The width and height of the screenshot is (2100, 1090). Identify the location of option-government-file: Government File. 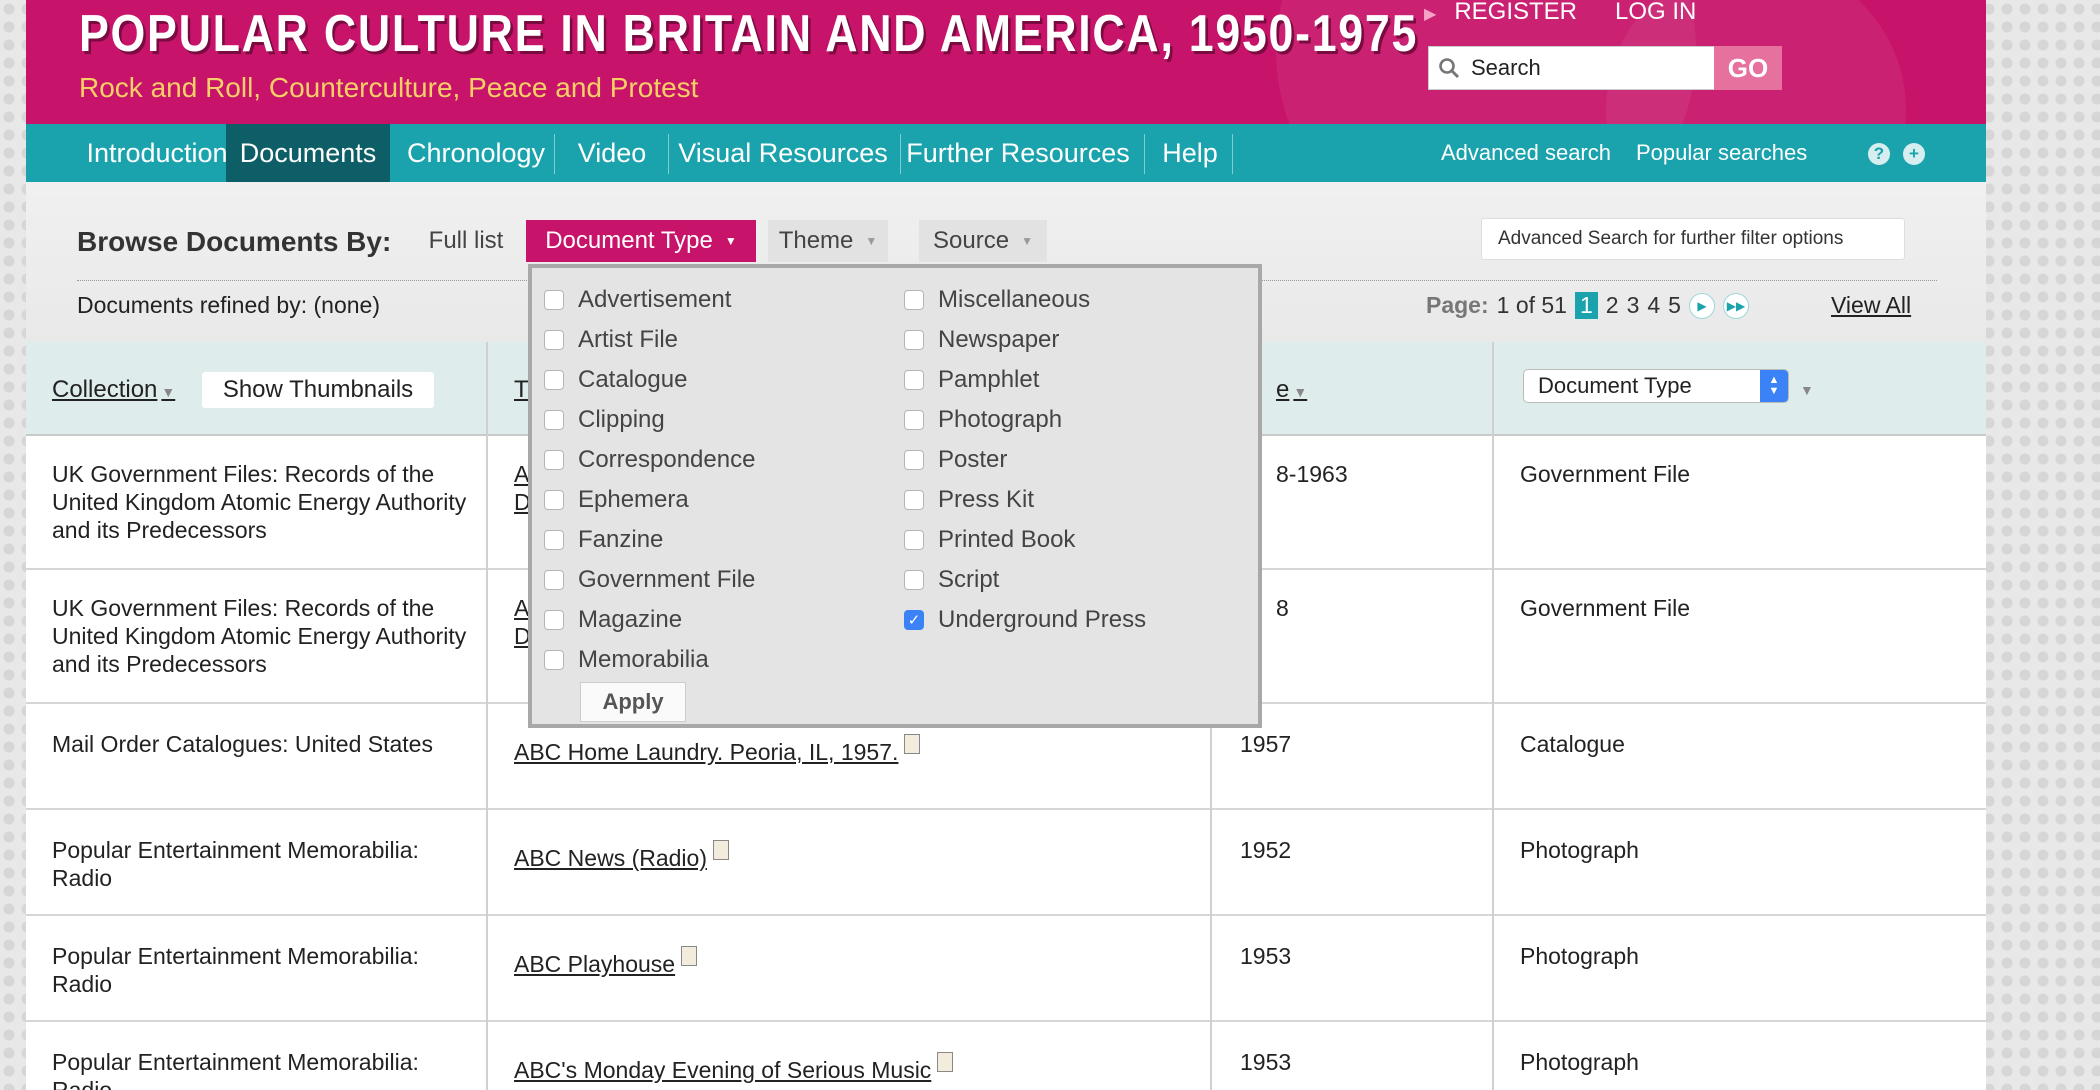
(649, 580).